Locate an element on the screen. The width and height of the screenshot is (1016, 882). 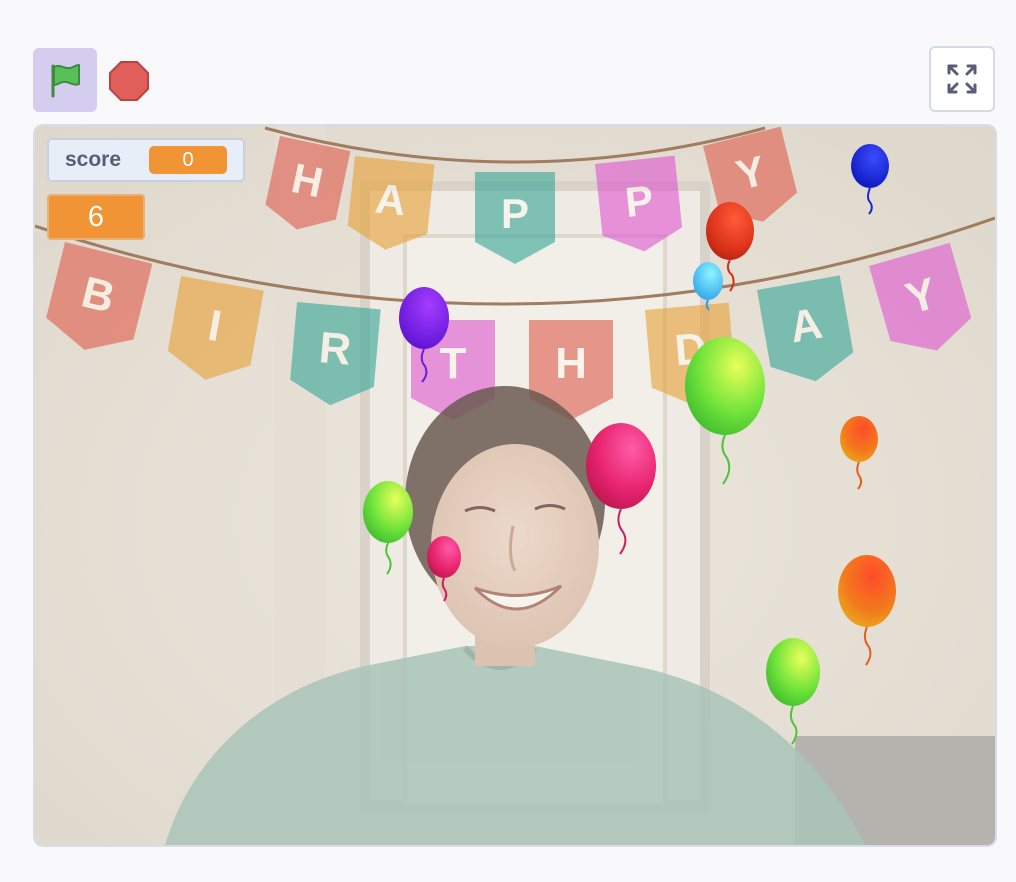
banner-letter: H is located at coordinates (571, 363).